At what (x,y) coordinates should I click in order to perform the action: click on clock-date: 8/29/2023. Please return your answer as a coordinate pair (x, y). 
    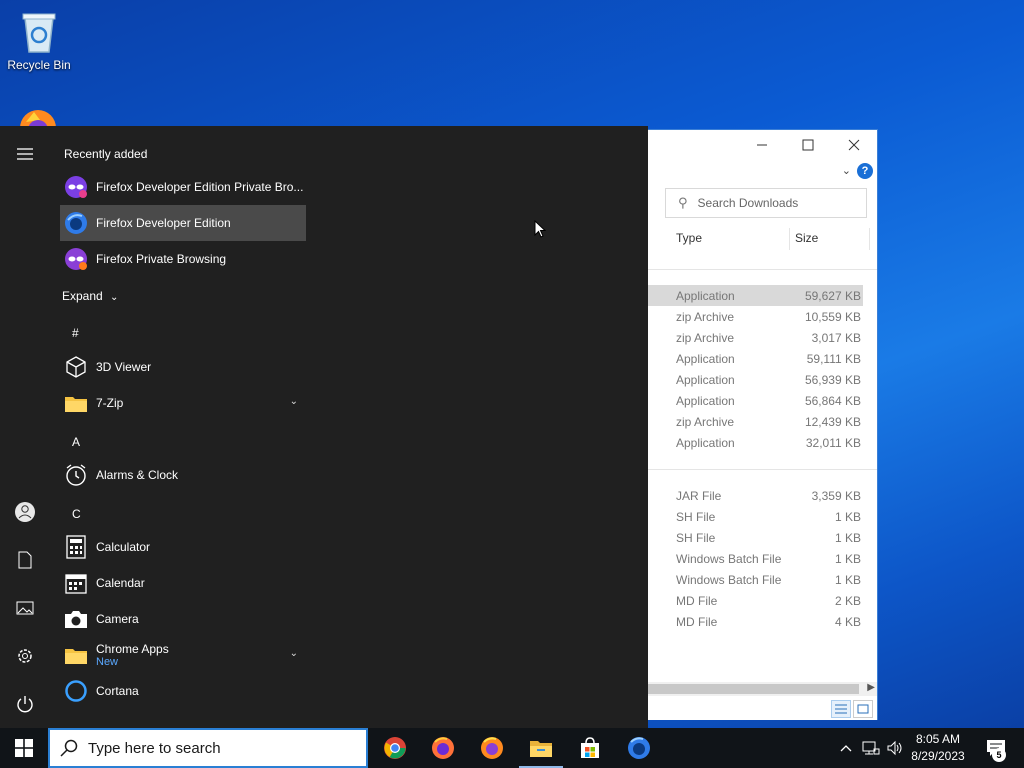
    Looking at the image, I should click on (938, 756).